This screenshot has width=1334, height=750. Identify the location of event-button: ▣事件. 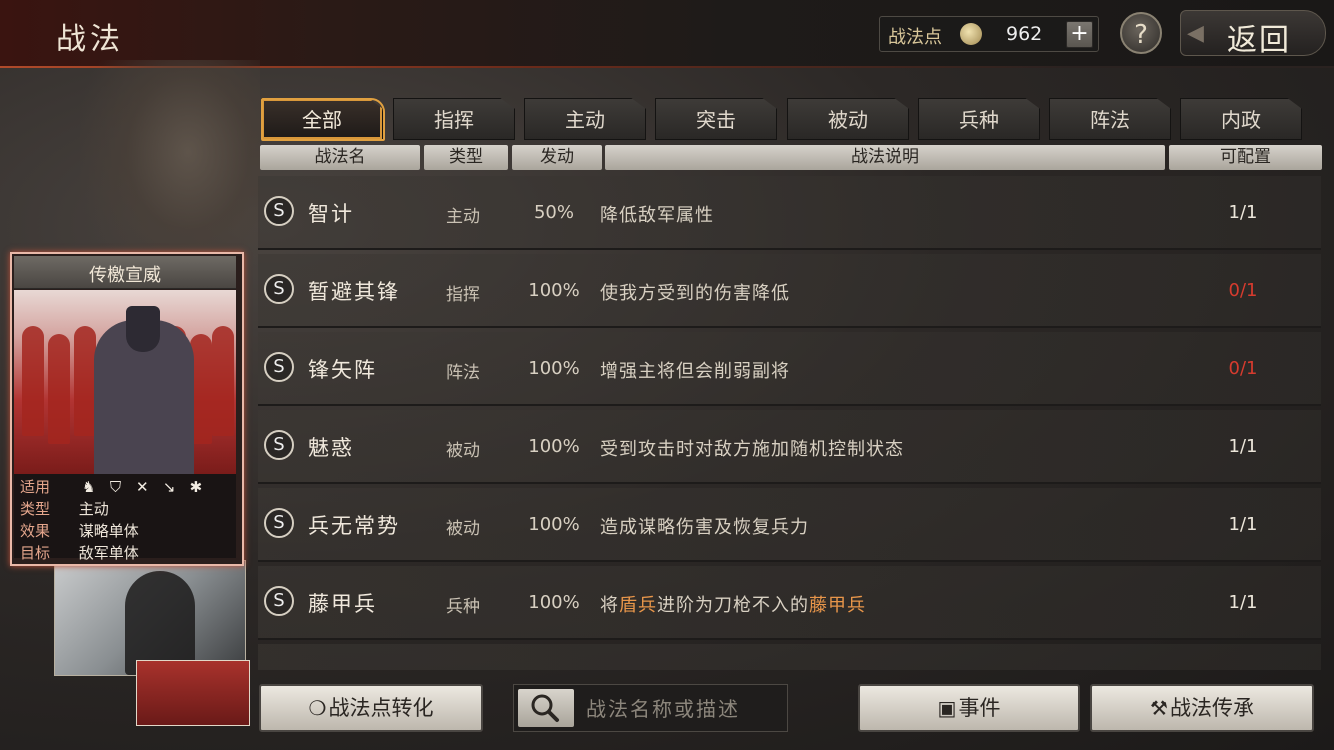
(969, 708).